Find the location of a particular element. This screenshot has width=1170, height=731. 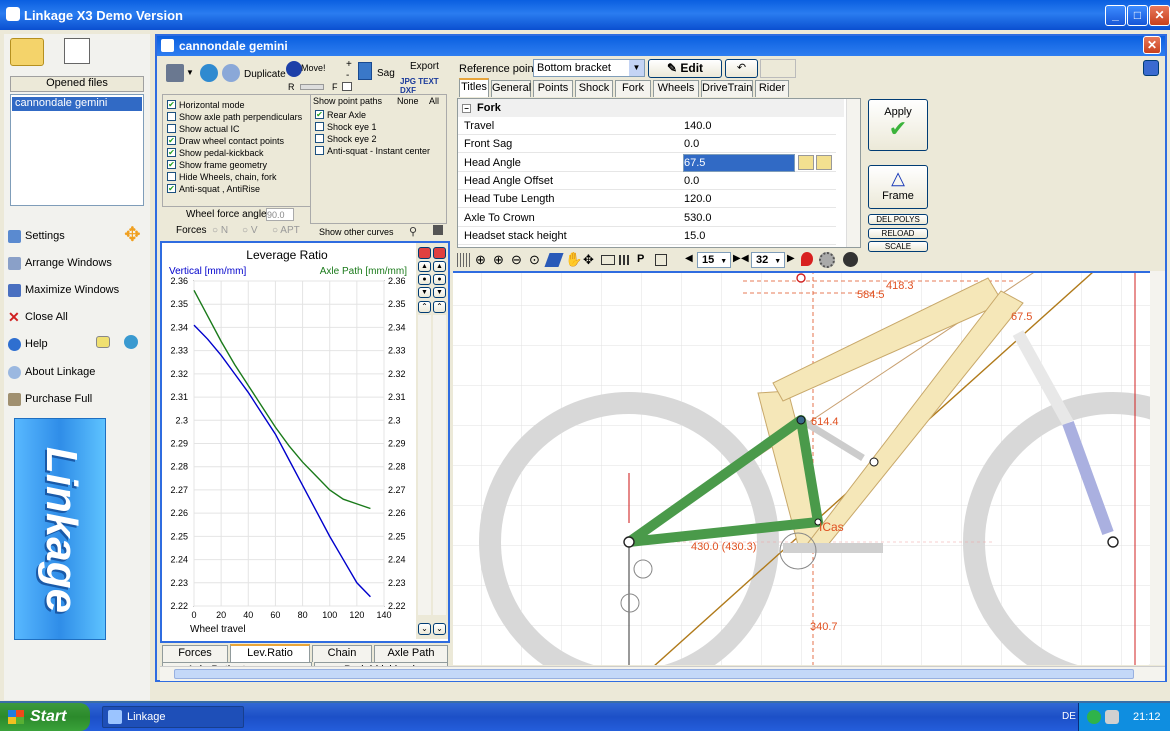

property-row: Front Sag 0.0 is located at coordinates (647, 144).